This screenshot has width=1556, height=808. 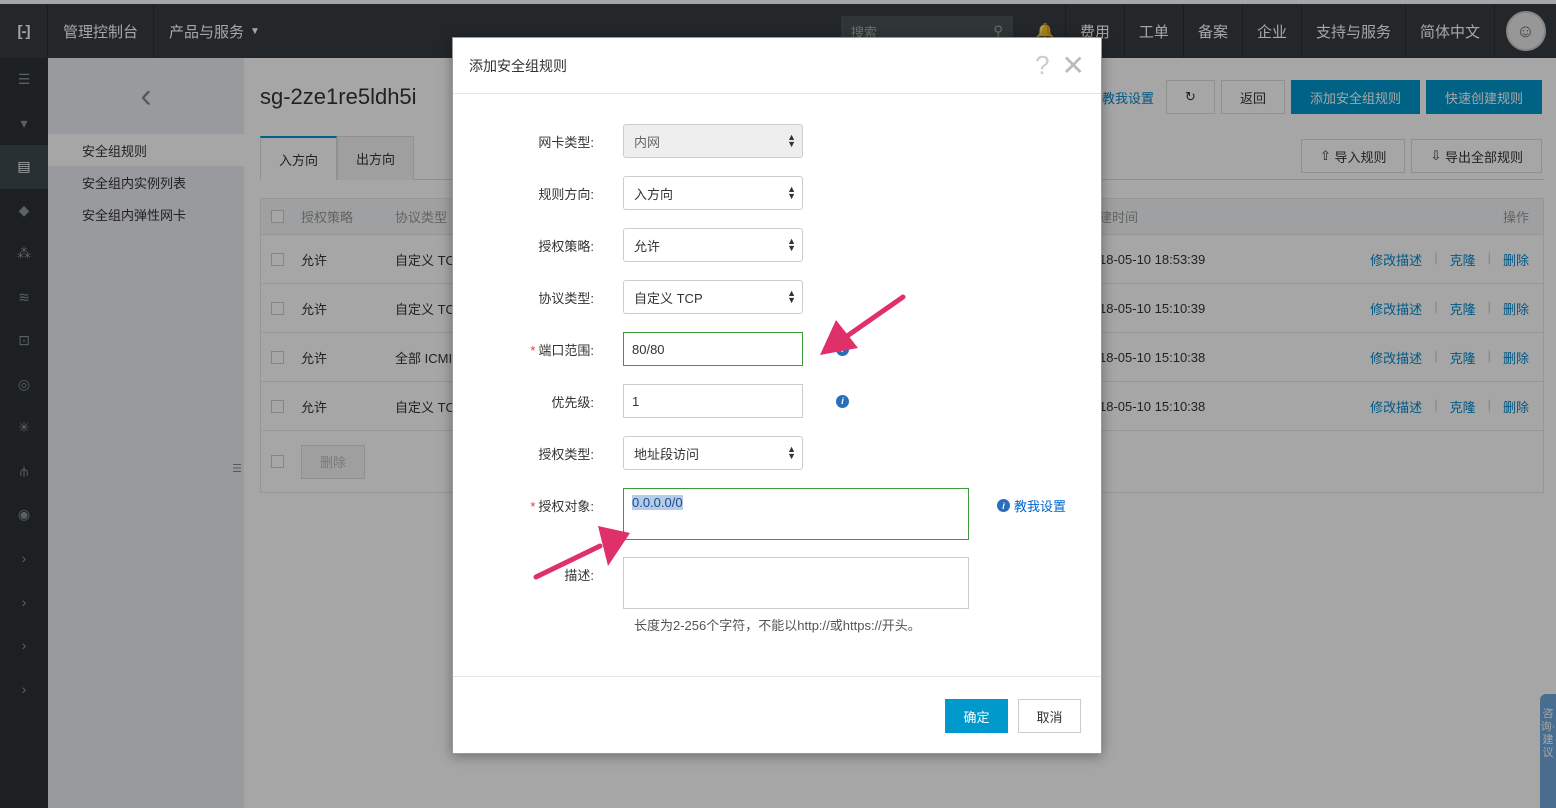 I want to click on field-label: 协议类型:, so click(x=566, y=298).